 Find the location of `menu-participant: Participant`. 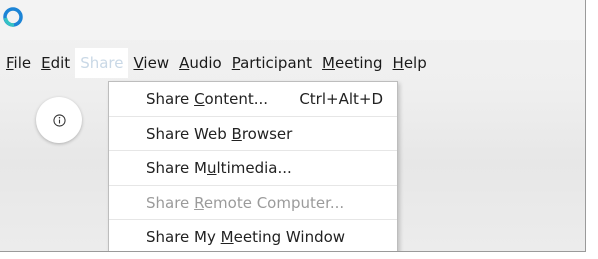

menu-participant: Participant is located at coordinates (272, 63).